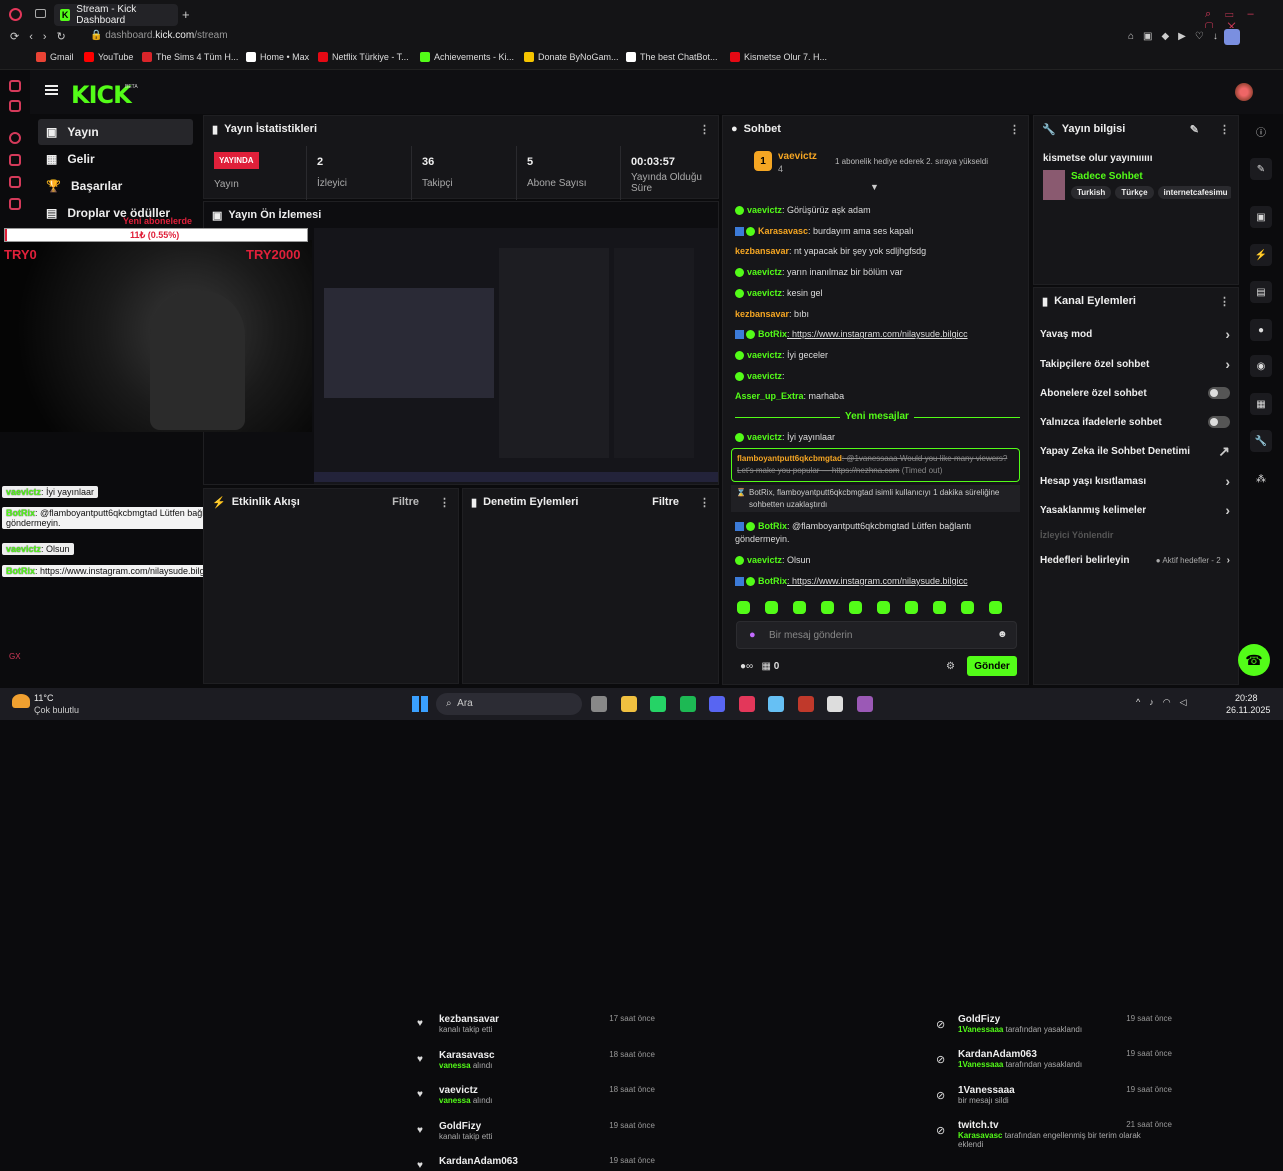 The image size is (1283, 1171). Describe the element at coordinates (101, 95) in the screenshot. I see `kick-logo: KICK` at that location.